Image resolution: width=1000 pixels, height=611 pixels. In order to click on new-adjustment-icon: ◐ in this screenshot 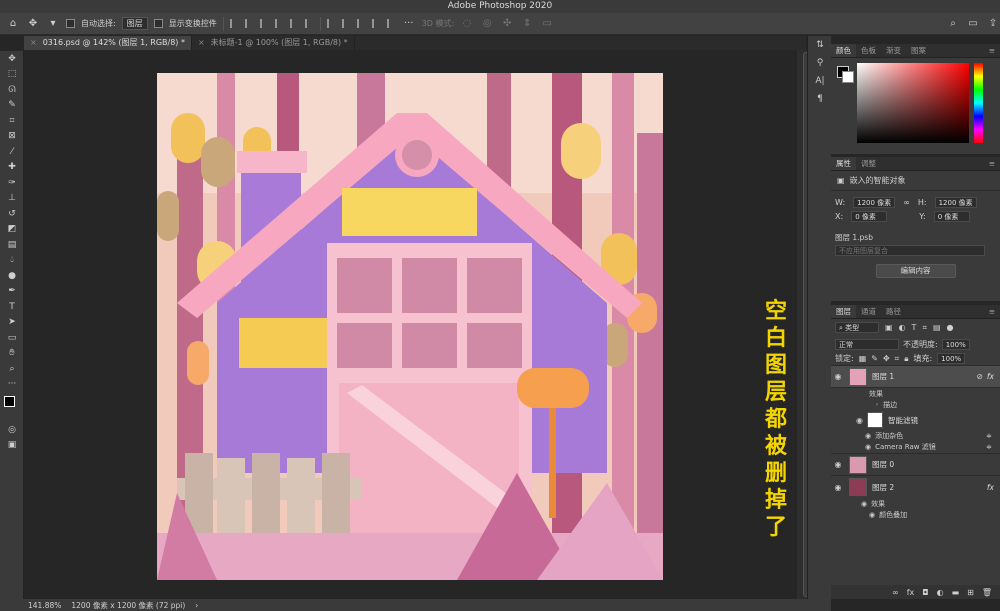, I will do `click(940, 592)`.